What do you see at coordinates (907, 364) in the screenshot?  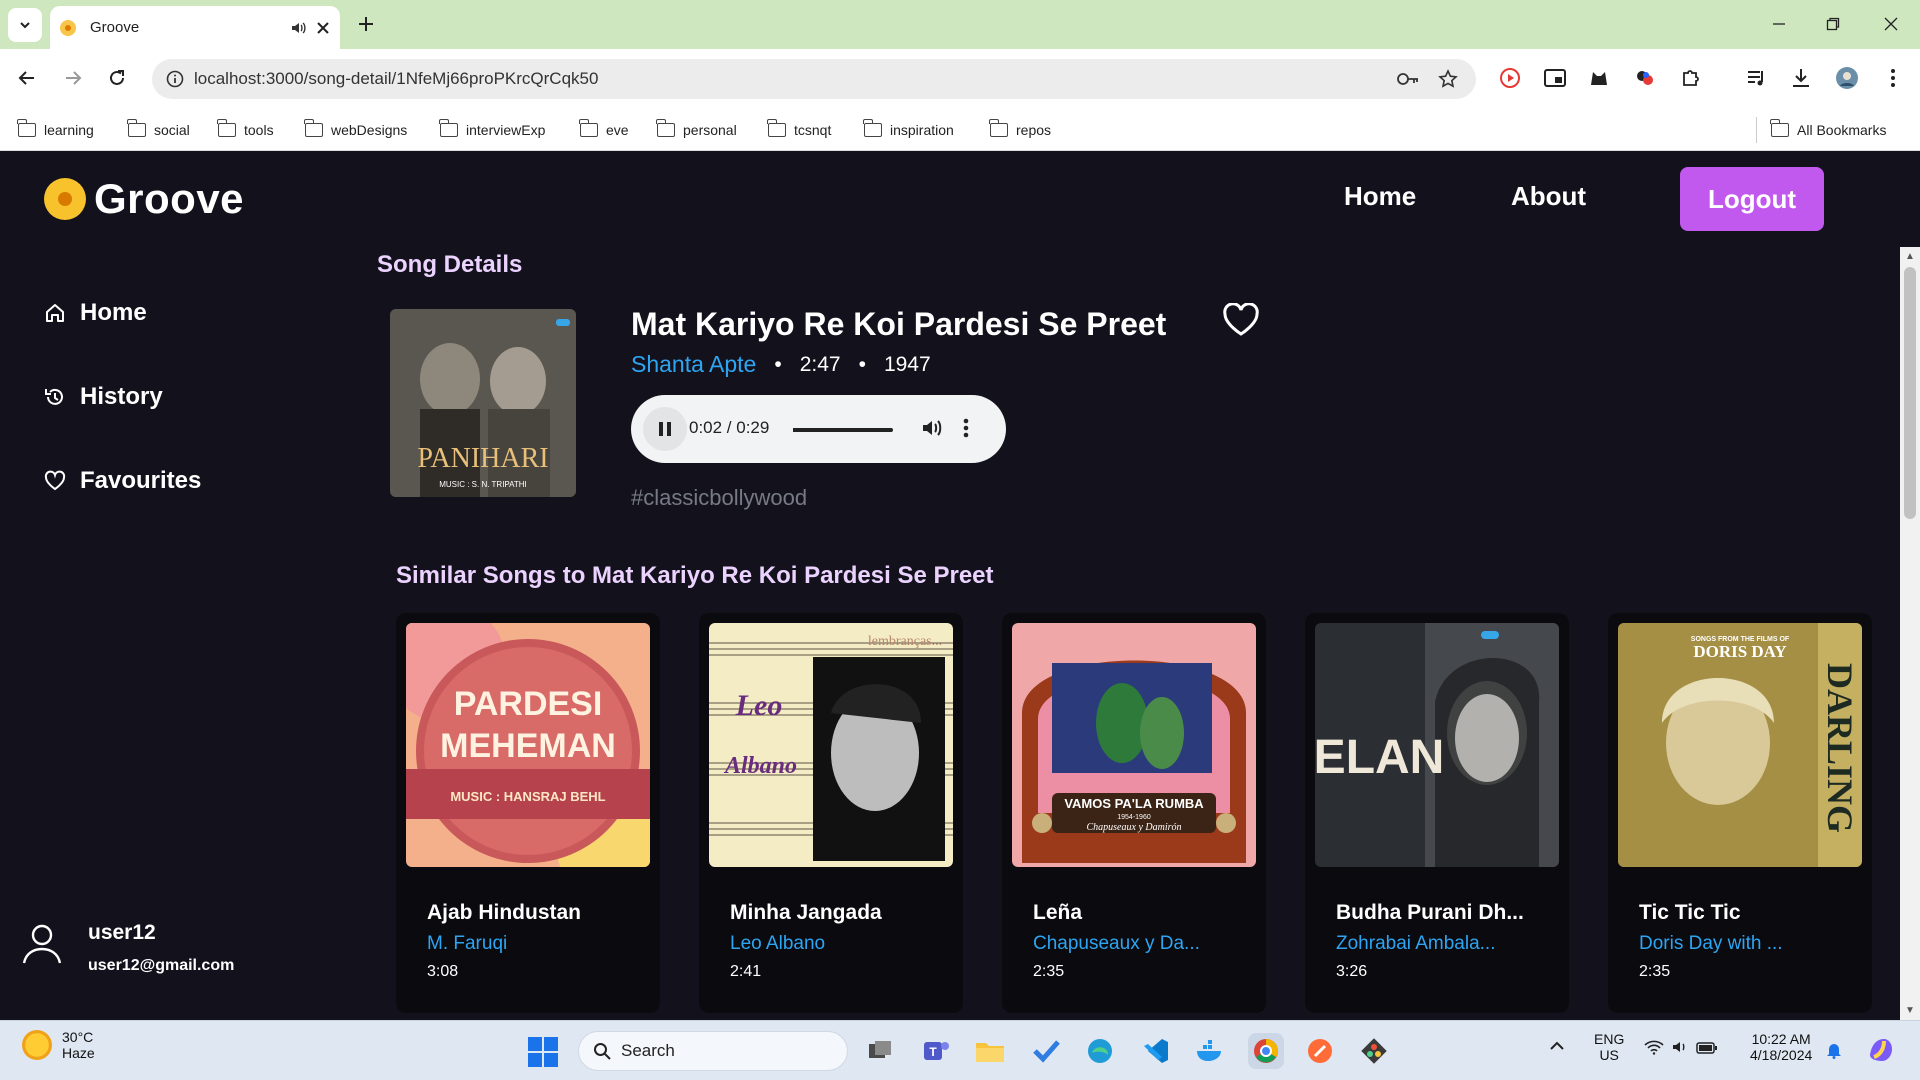 I see `song-year: 1947` at bounding box center [907, 364].